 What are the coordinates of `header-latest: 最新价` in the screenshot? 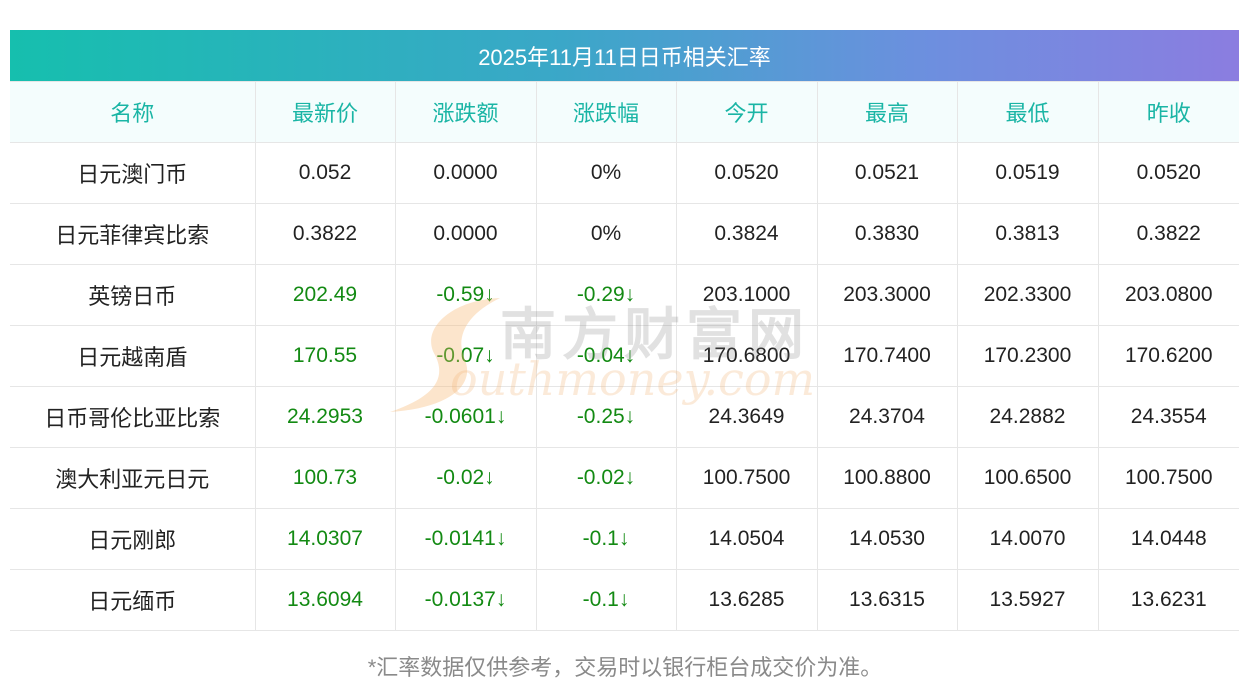 It's located at (325, 112).